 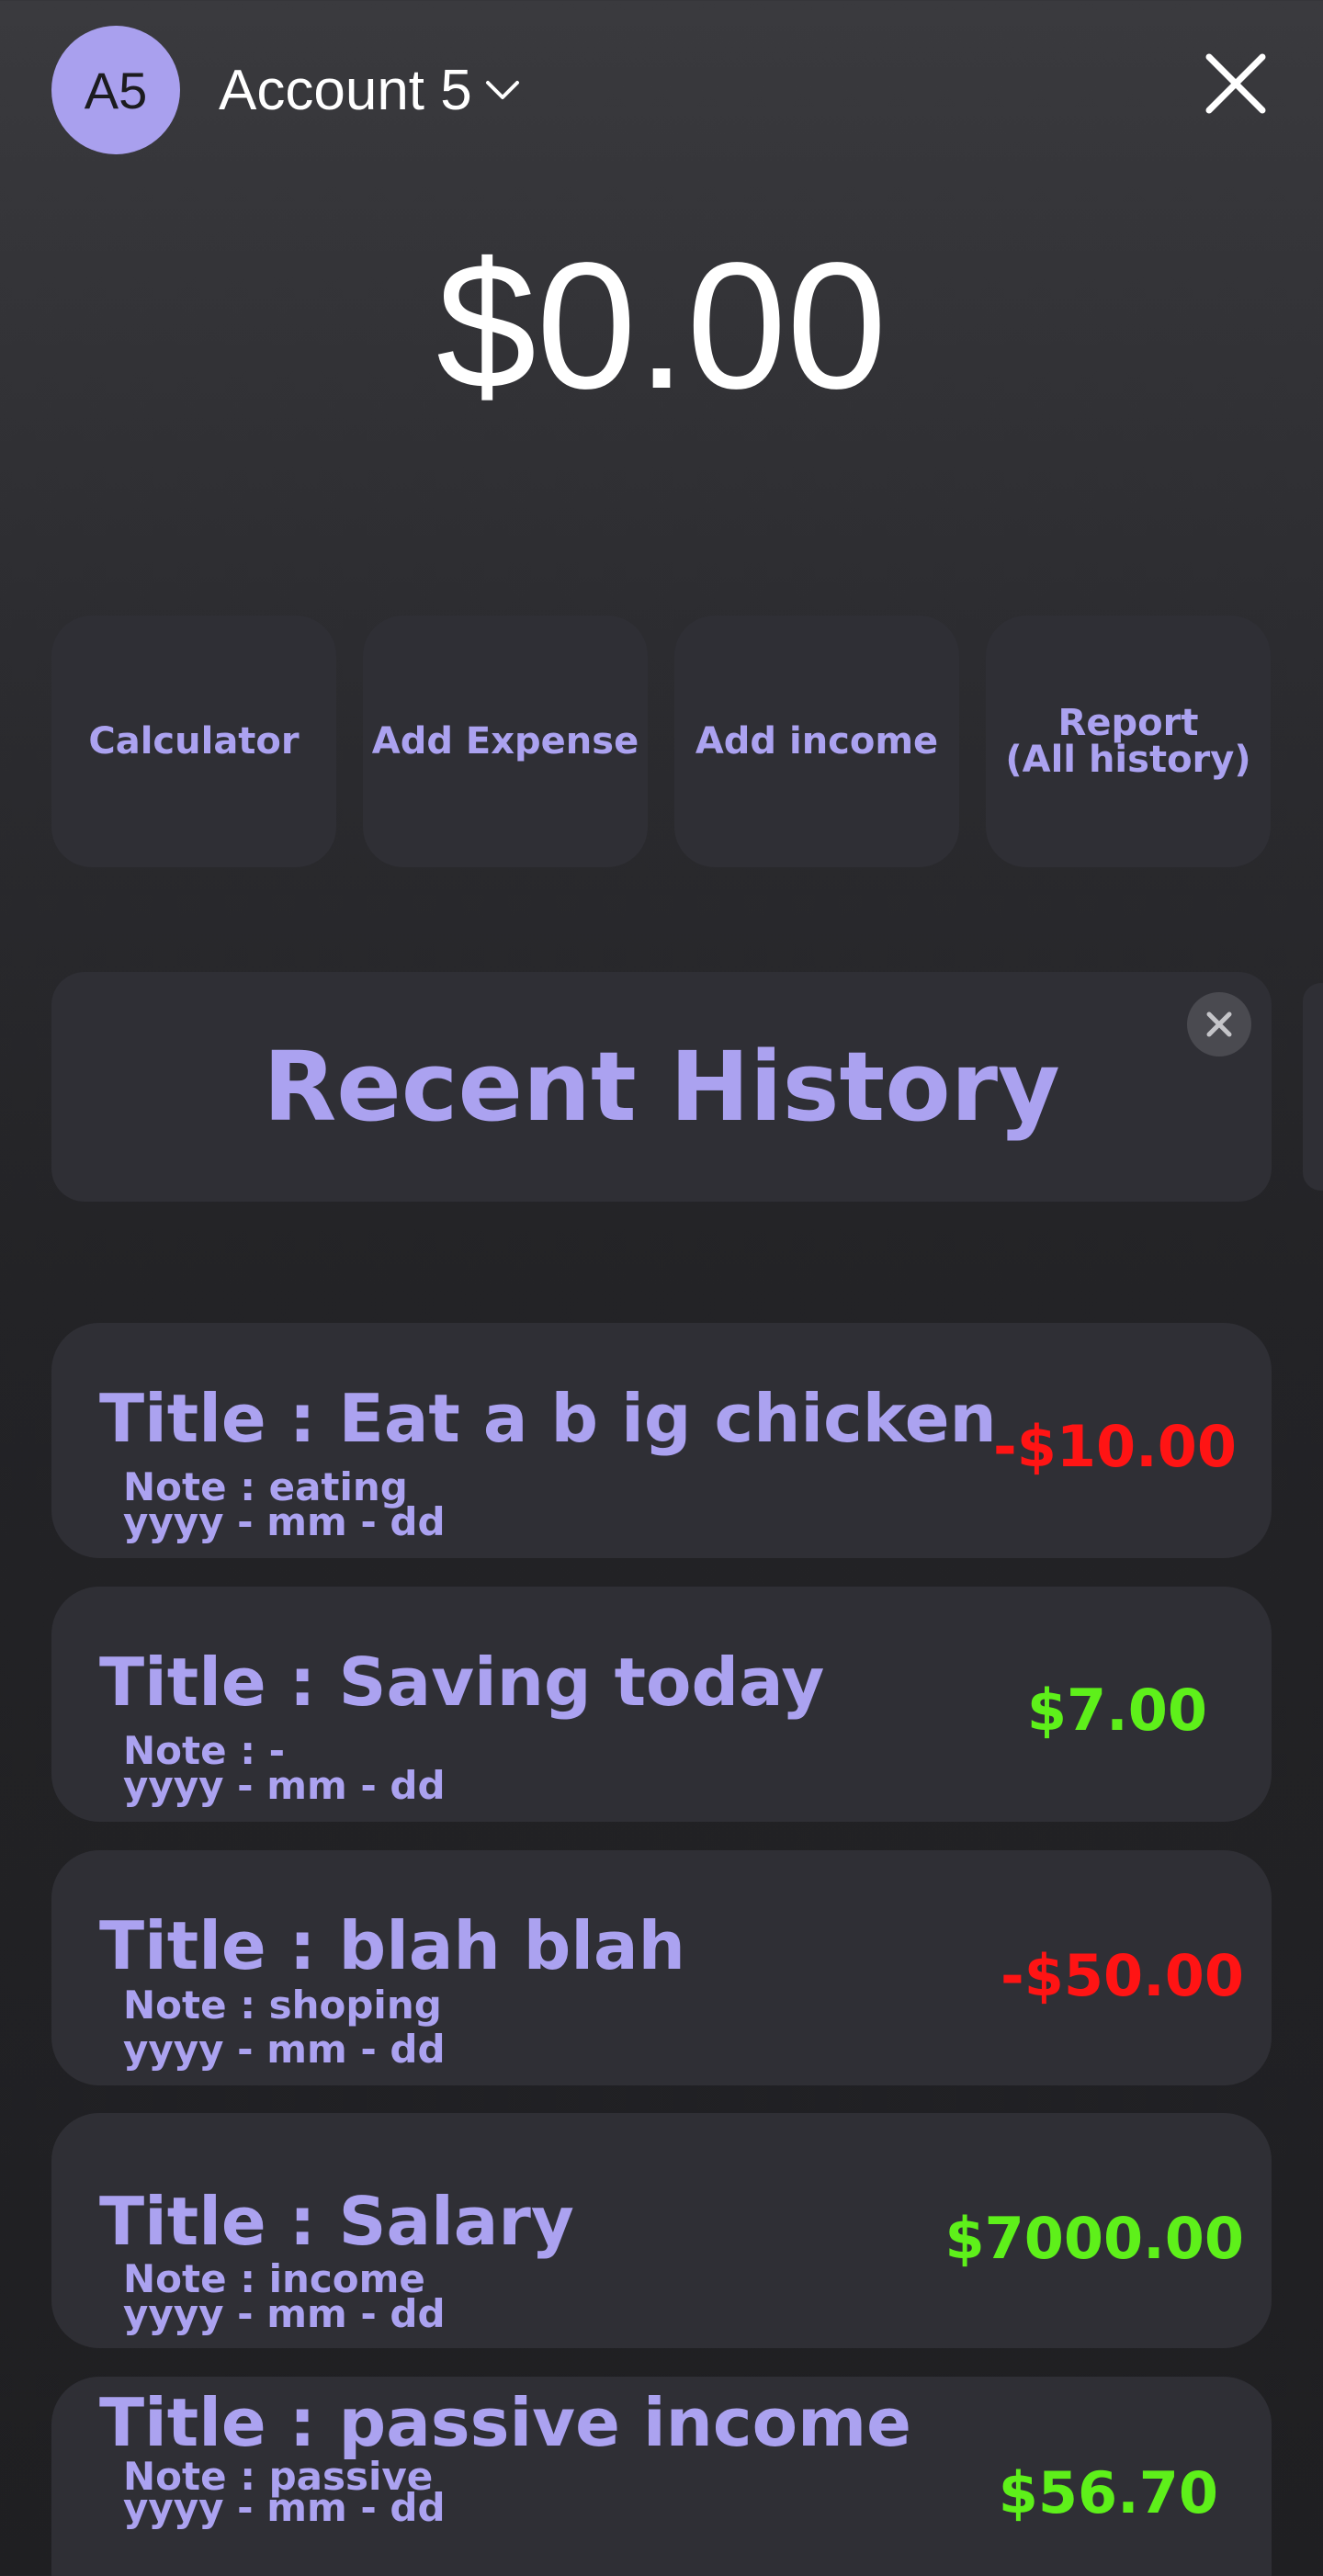 I want to click on transaction-title: Title : Saving today, so click(x=462, y=1682).